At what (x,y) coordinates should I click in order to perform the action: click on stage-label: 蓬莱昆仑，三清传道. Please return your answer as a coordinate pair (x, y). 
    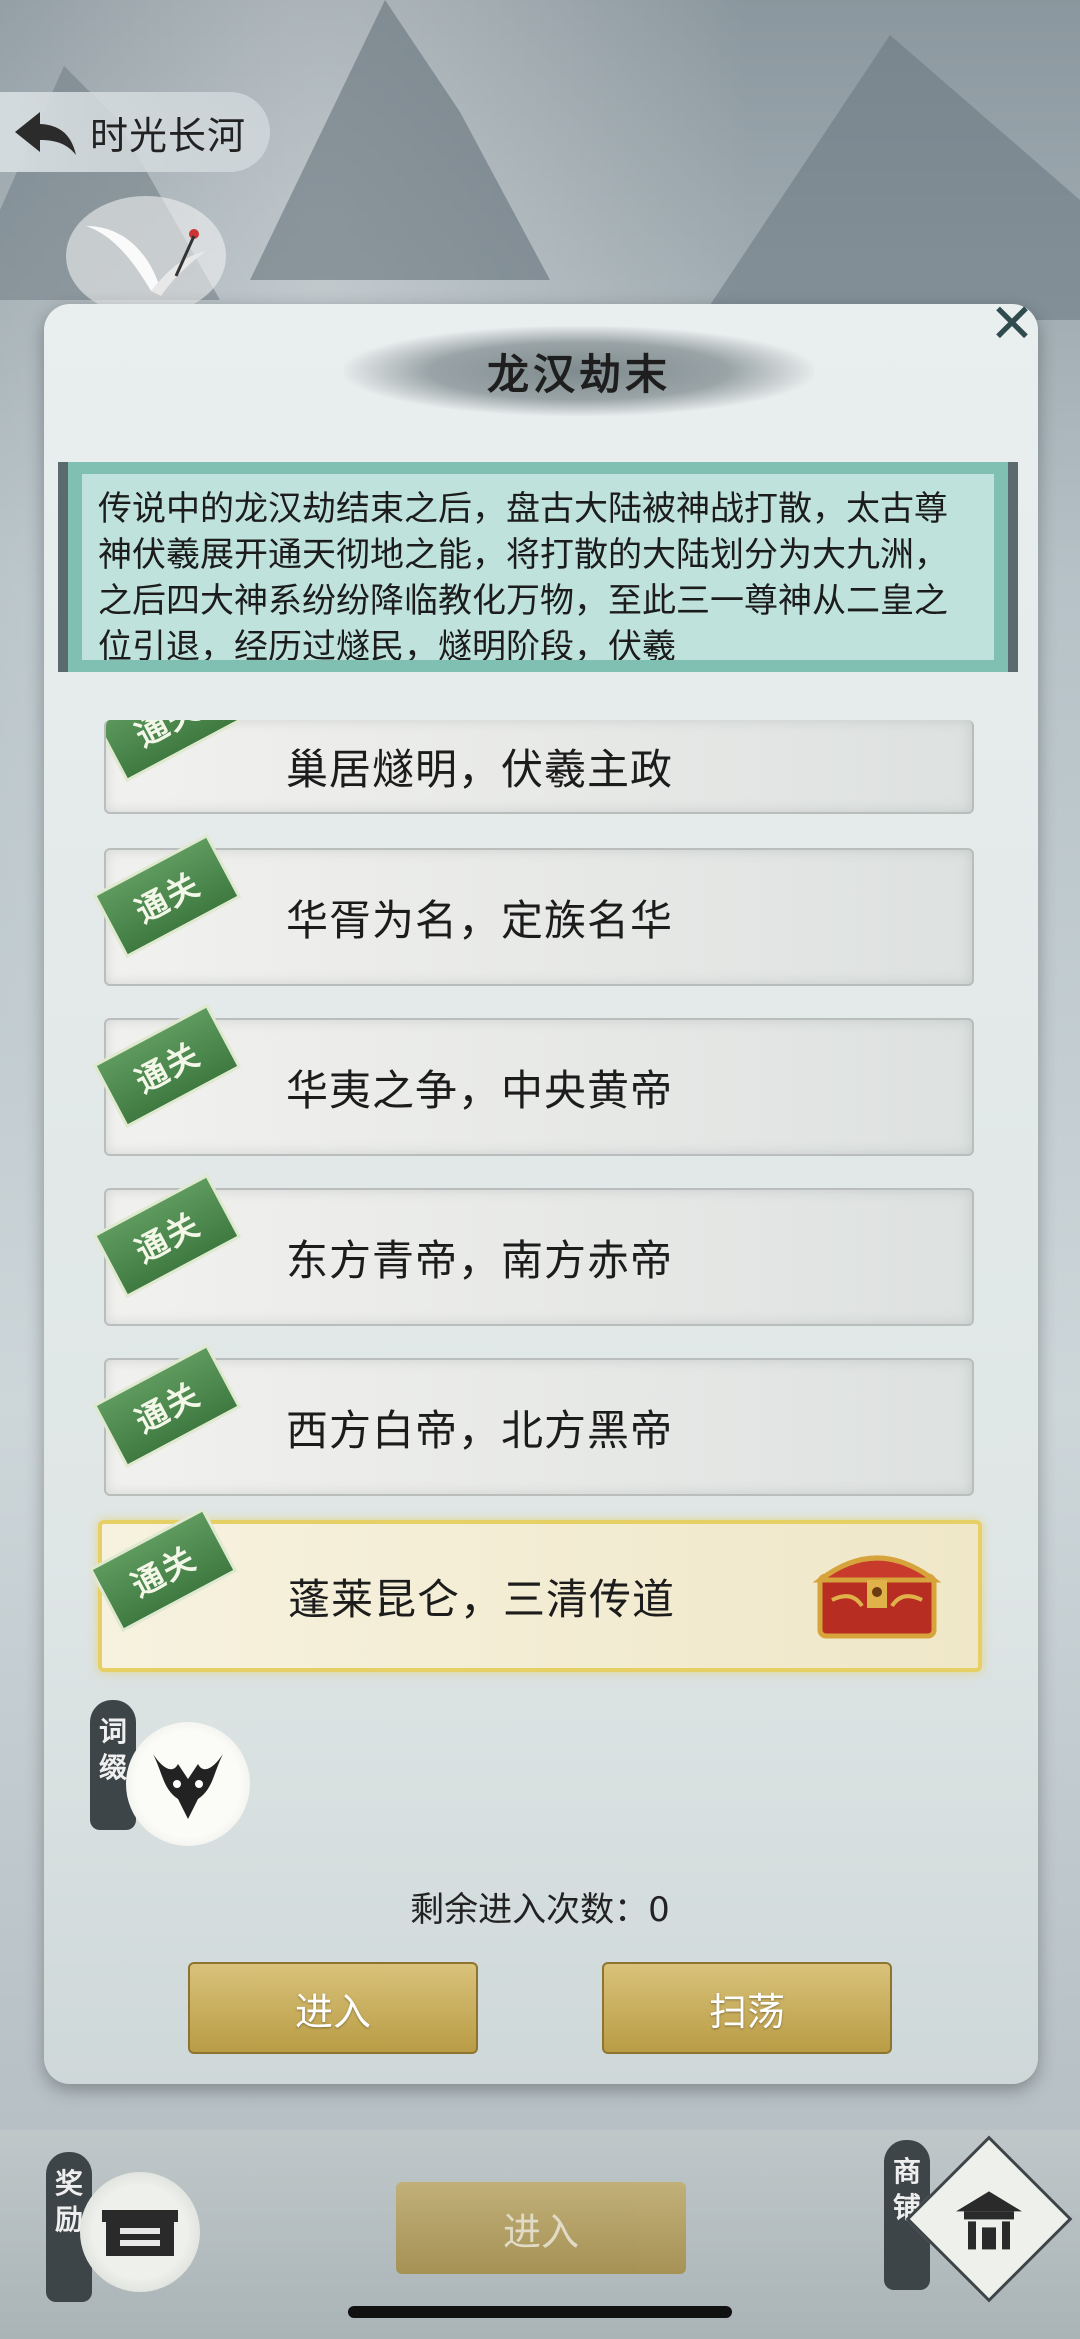
    Looking at the image, I should click on (482, 1599).